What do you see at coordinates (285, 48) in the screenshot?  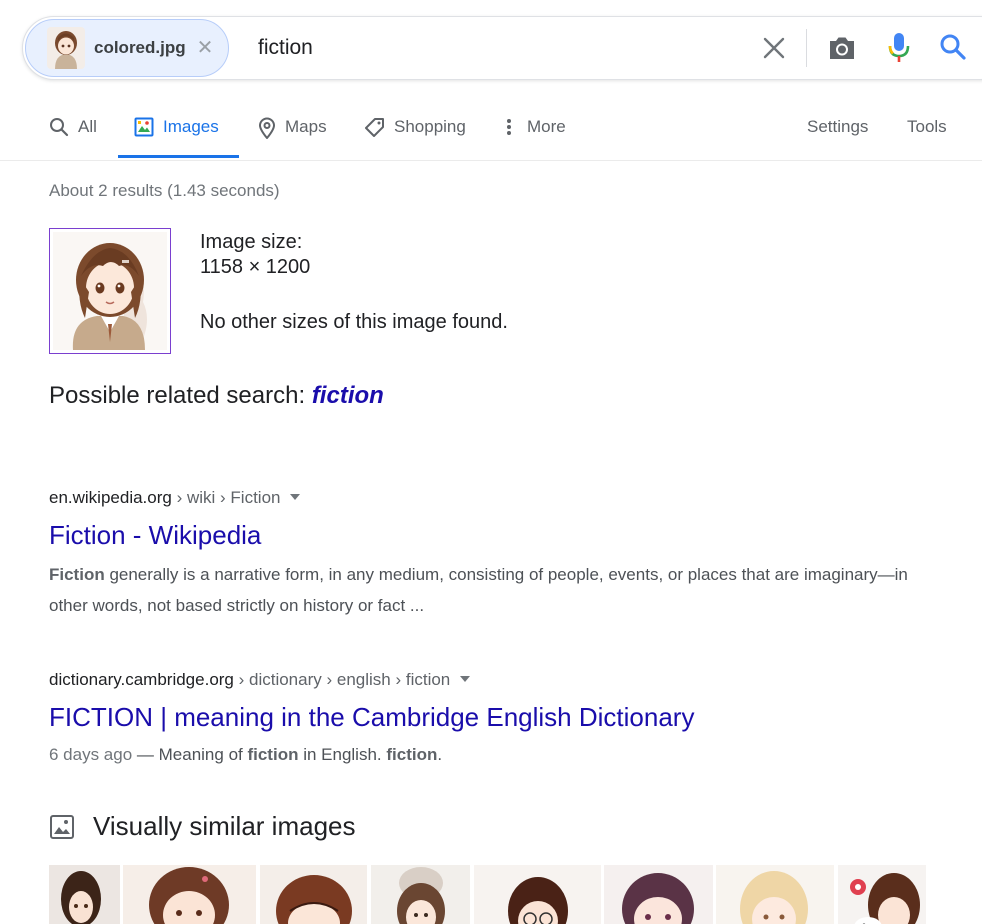 I see `search-input: fiction` at bounding box center [285, 48].